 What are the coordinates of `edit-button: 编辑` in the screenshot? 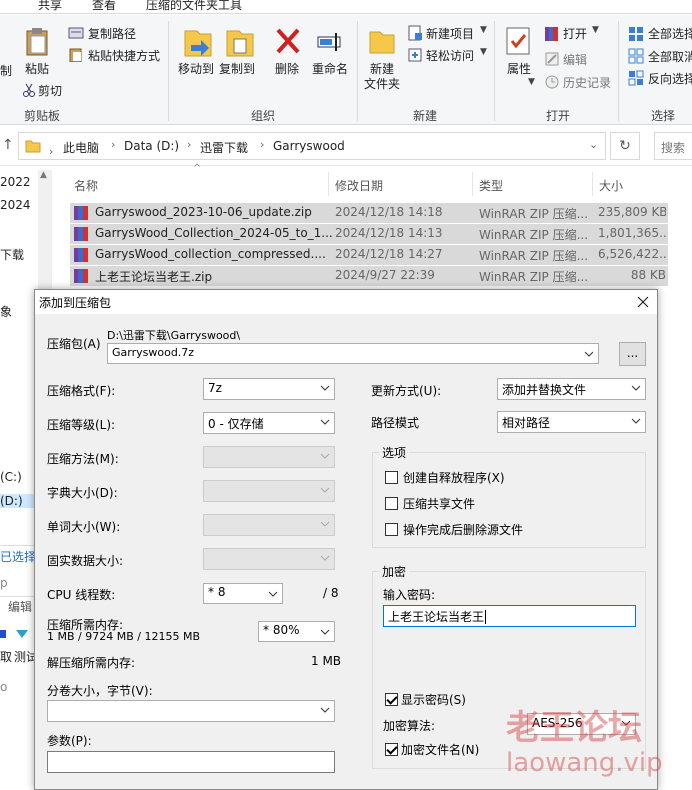 It's located at (575, 59).